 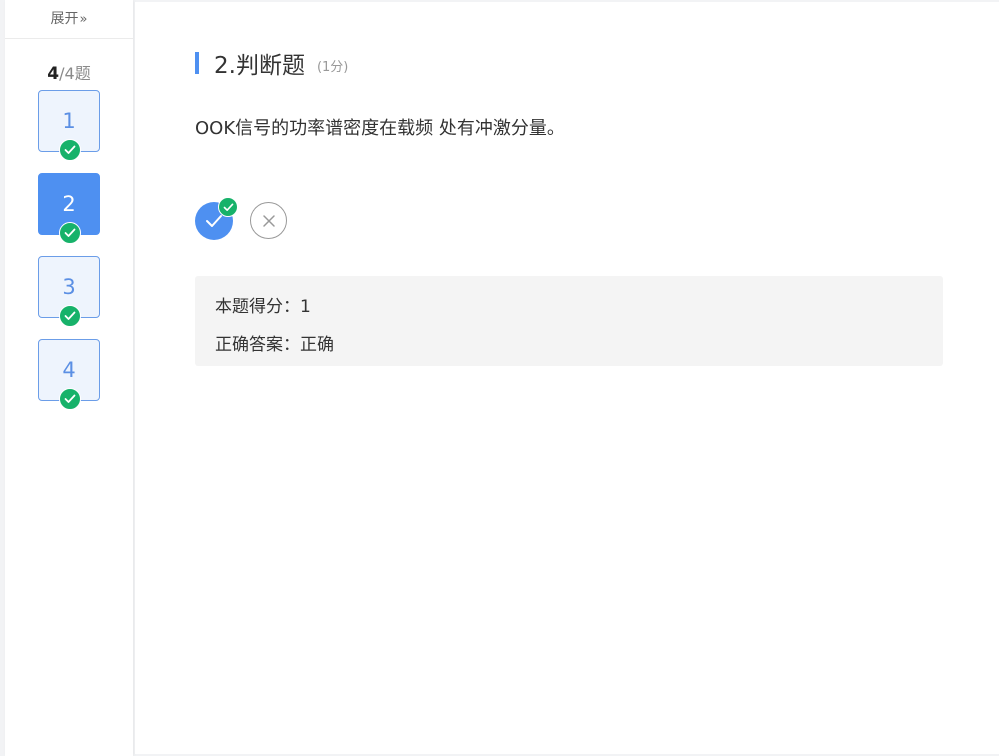 What do you see at coordinates (332, 67) in the screenshot?
I see `question-score: (1分)` at bounding box center [332, 67].